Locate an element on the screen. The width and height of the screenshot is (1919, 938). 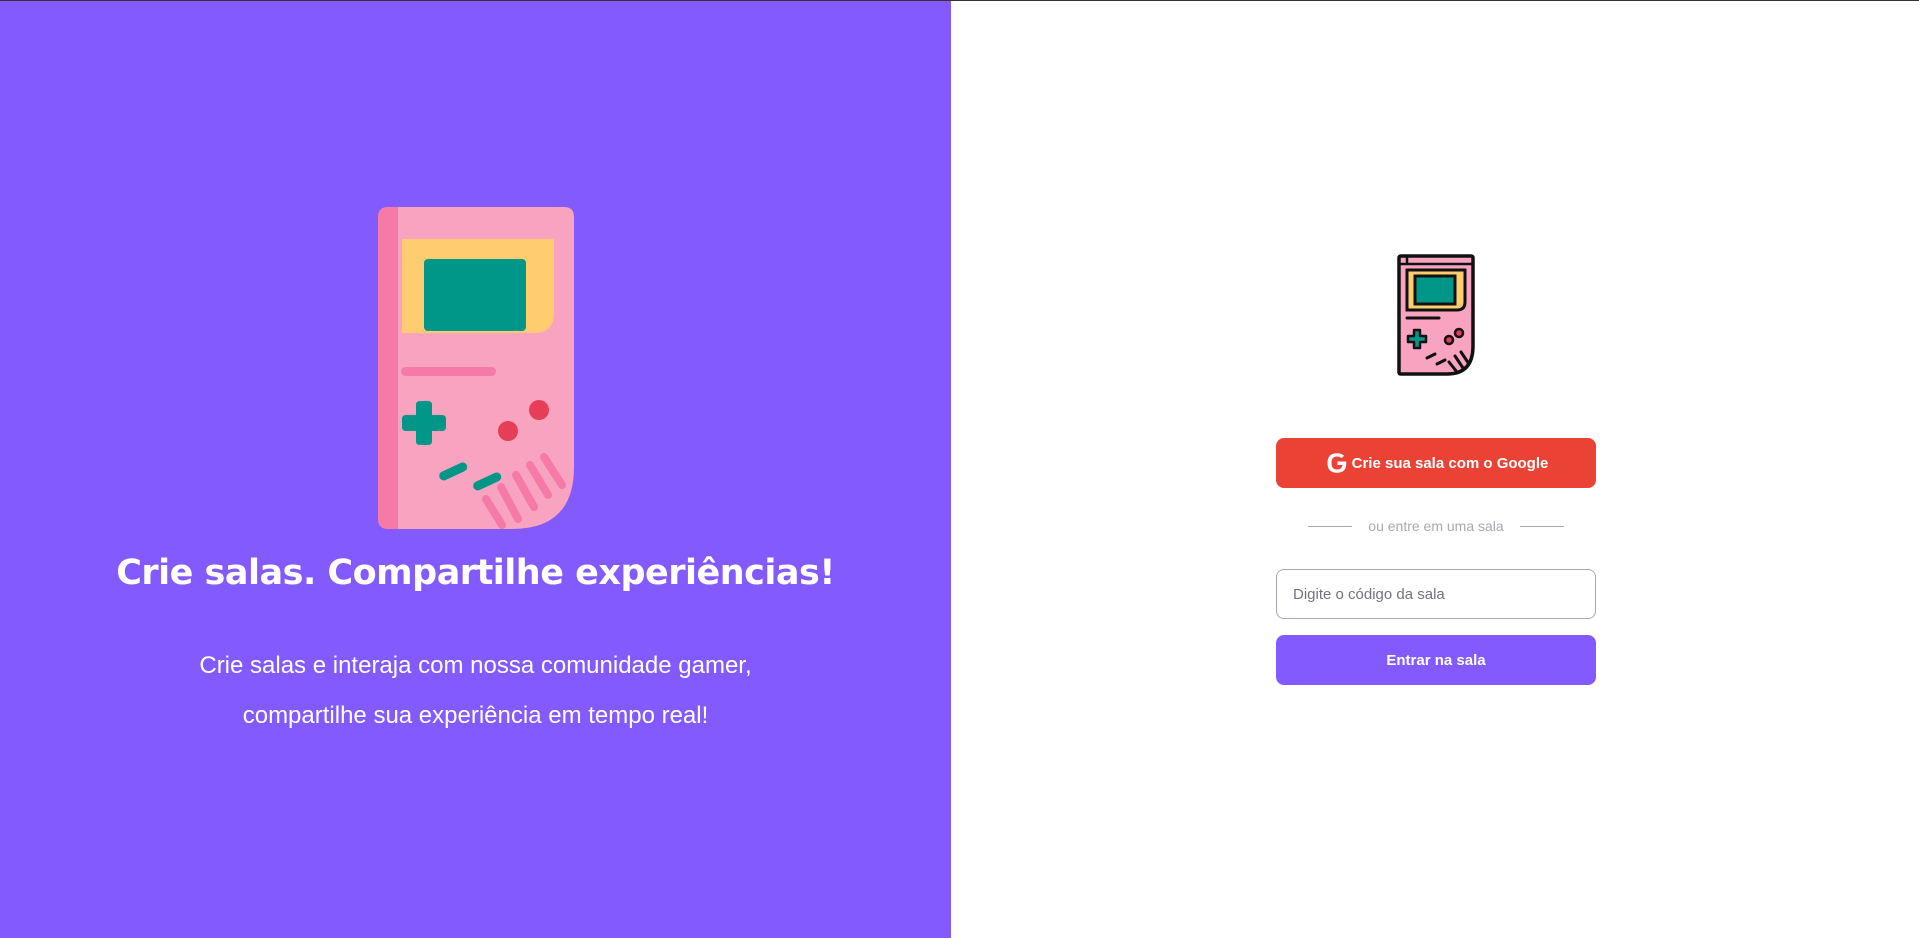
gameboy-logo-icon is located at coordinates (1436, 315).